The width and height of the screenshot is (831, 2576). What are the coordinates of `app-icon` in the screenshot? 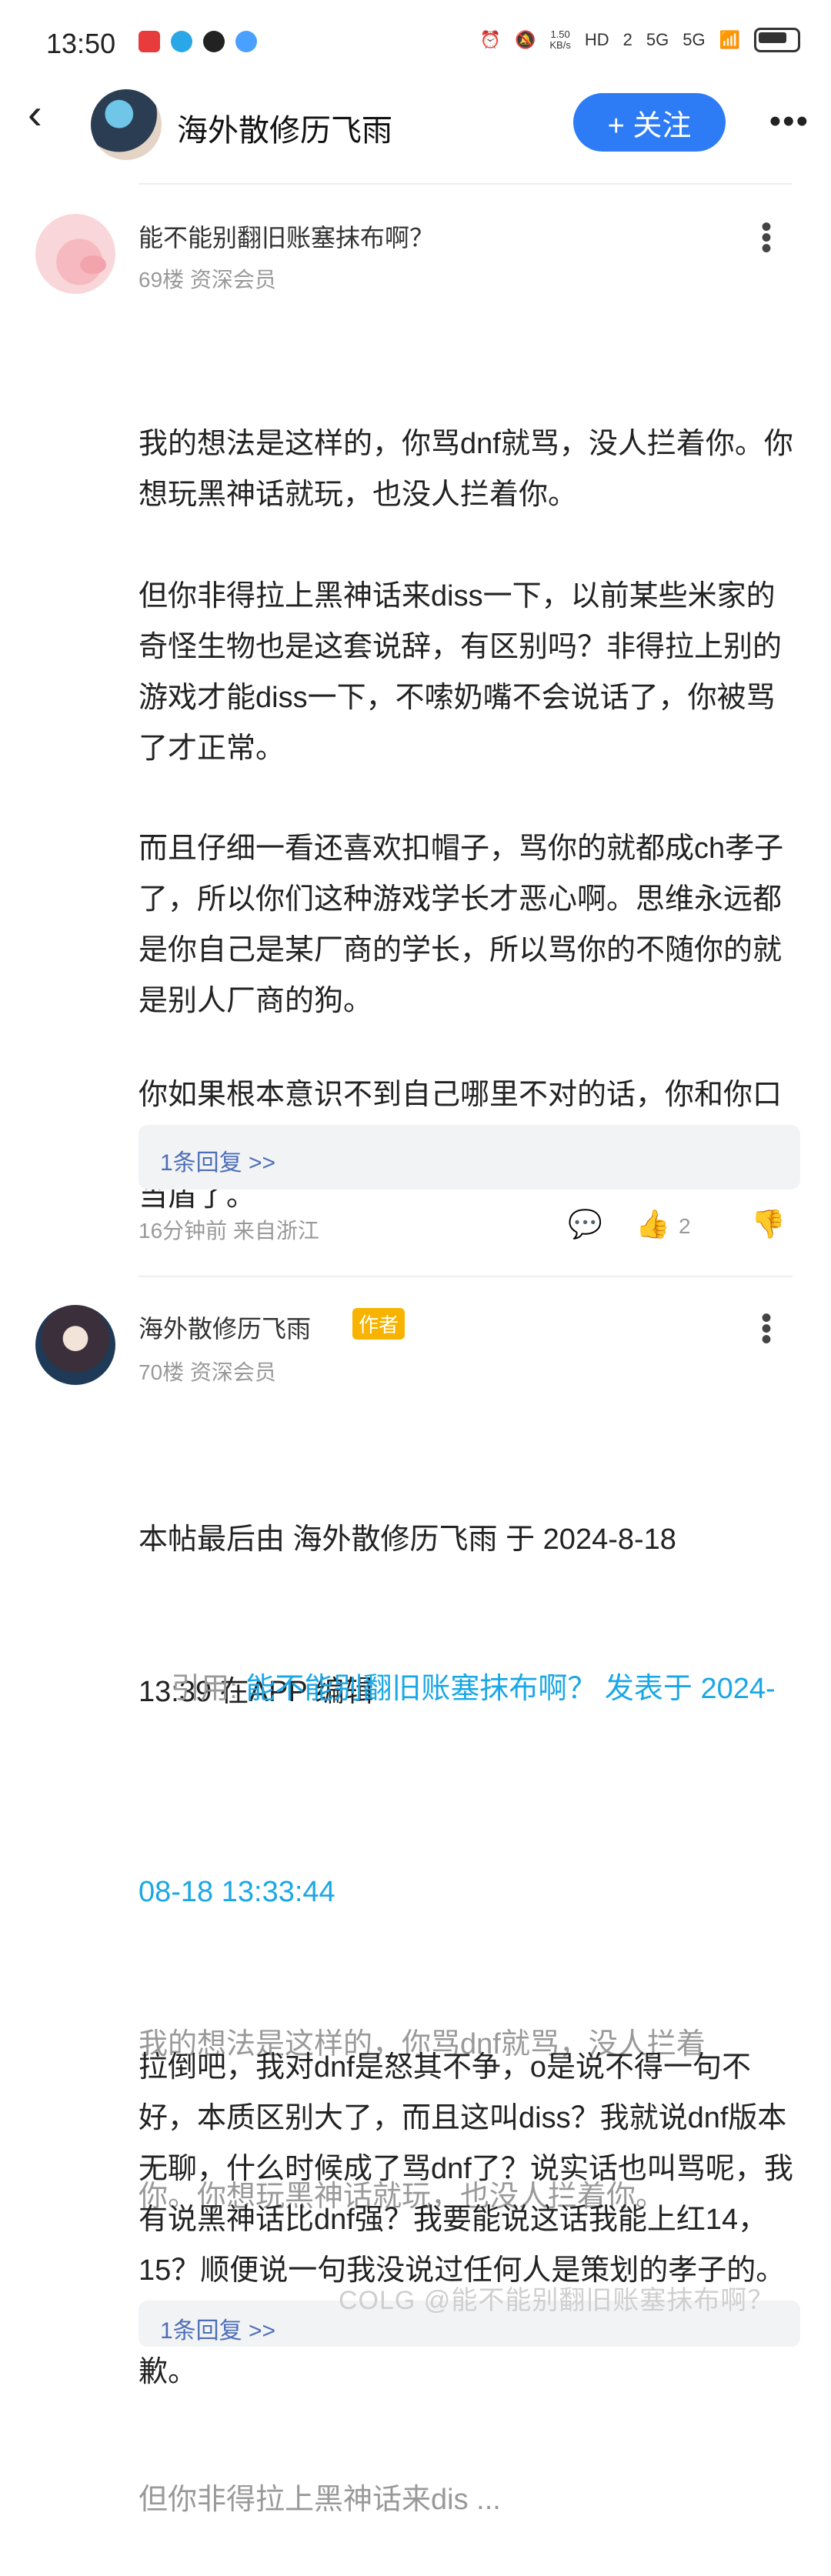 It's located at (246, 41).